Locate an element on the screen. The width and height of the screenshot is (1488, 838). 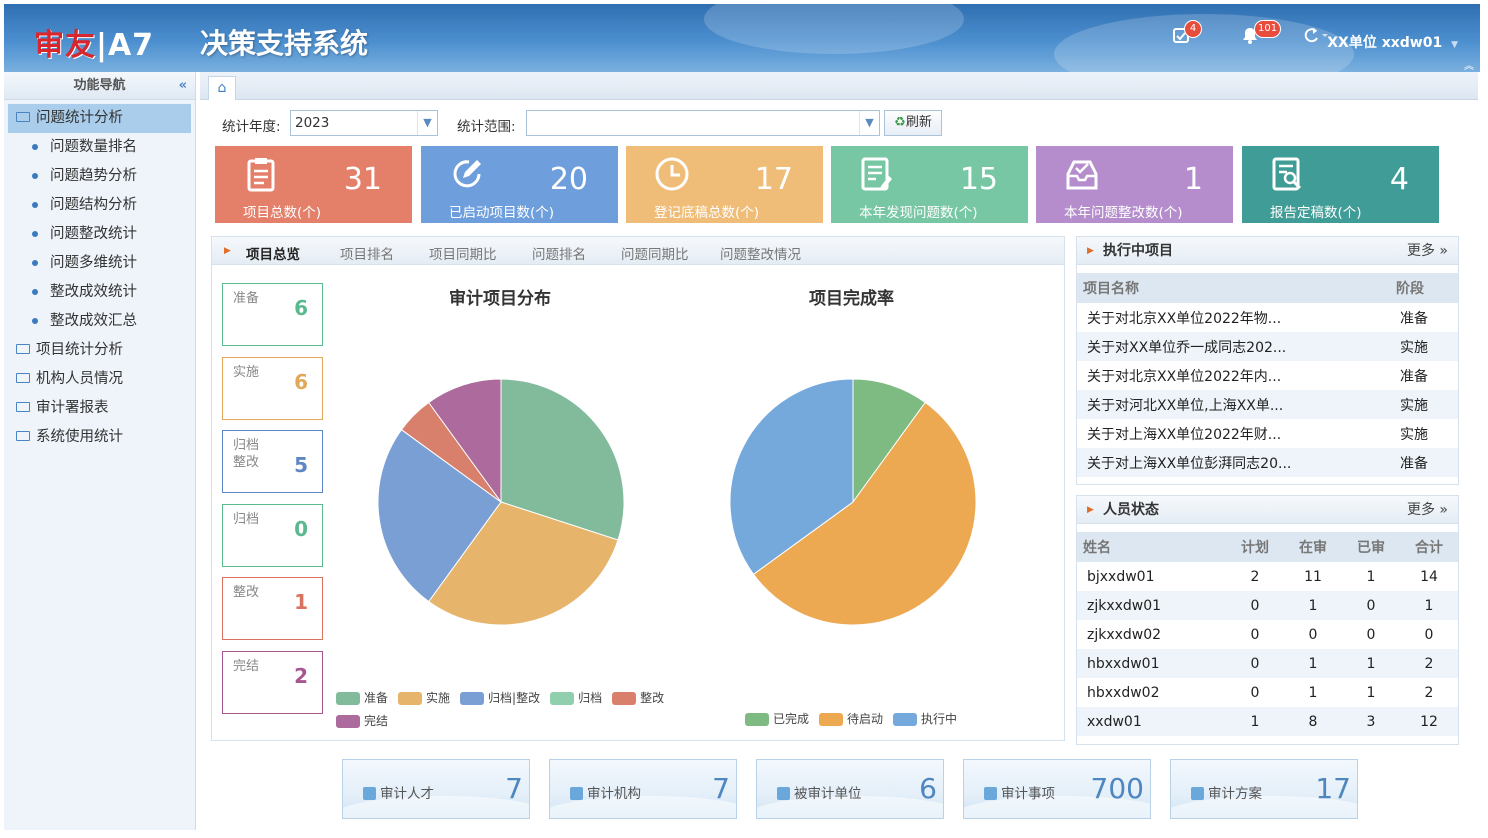
user-menu: XX单位 xxdw01 ▼ is located at coordinates (1392, 42).